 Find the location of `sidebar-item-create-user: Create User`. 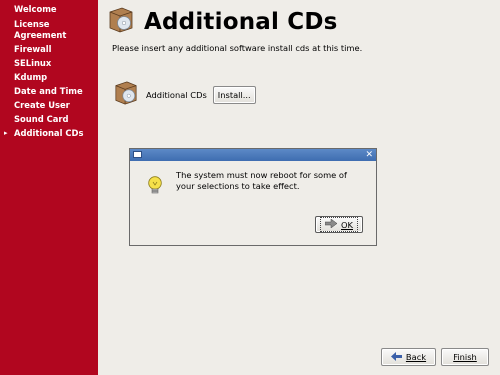

sidebar-item-create-user: Create User is located at coordinates (49, 105).